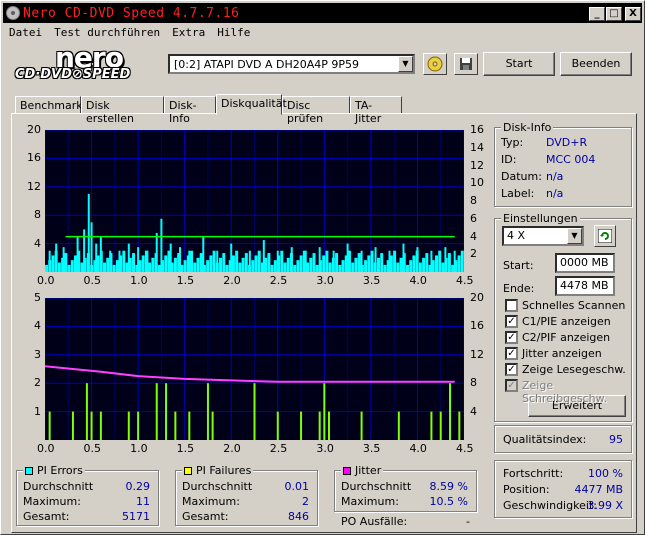 The image size is (645, 535). I want to click on menu-test: Test durchführen, so click(107, 33).